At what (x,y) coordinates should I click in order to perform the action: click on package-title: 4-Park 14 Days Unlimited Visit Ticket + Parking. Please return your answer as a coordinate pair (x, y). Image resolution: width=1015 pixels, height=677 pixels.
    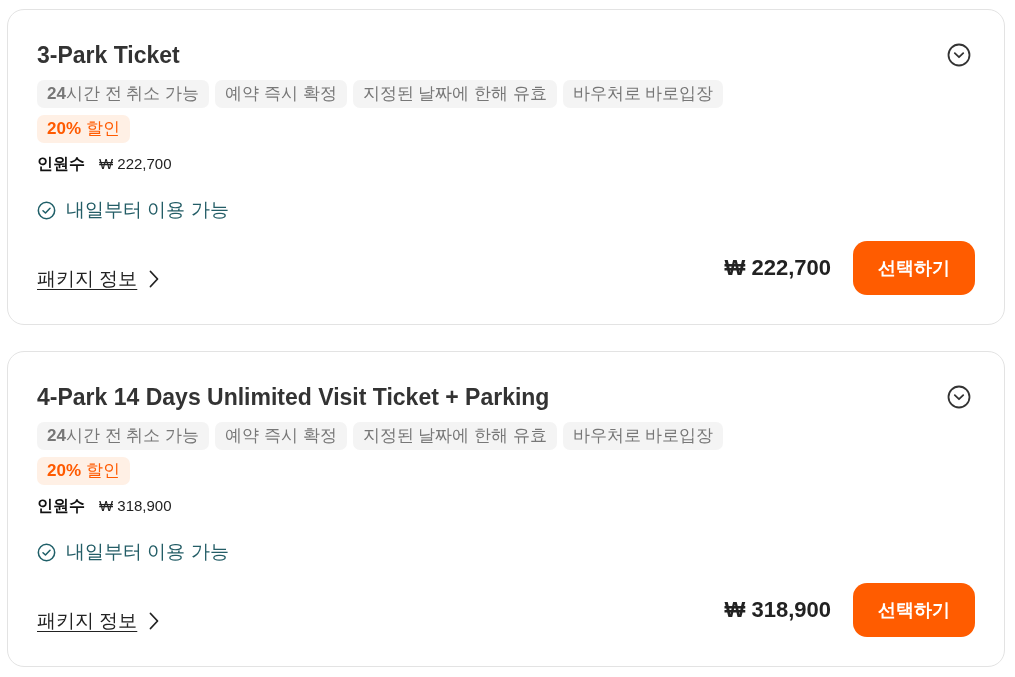
    Looking at the image, I should click on (293, 397).